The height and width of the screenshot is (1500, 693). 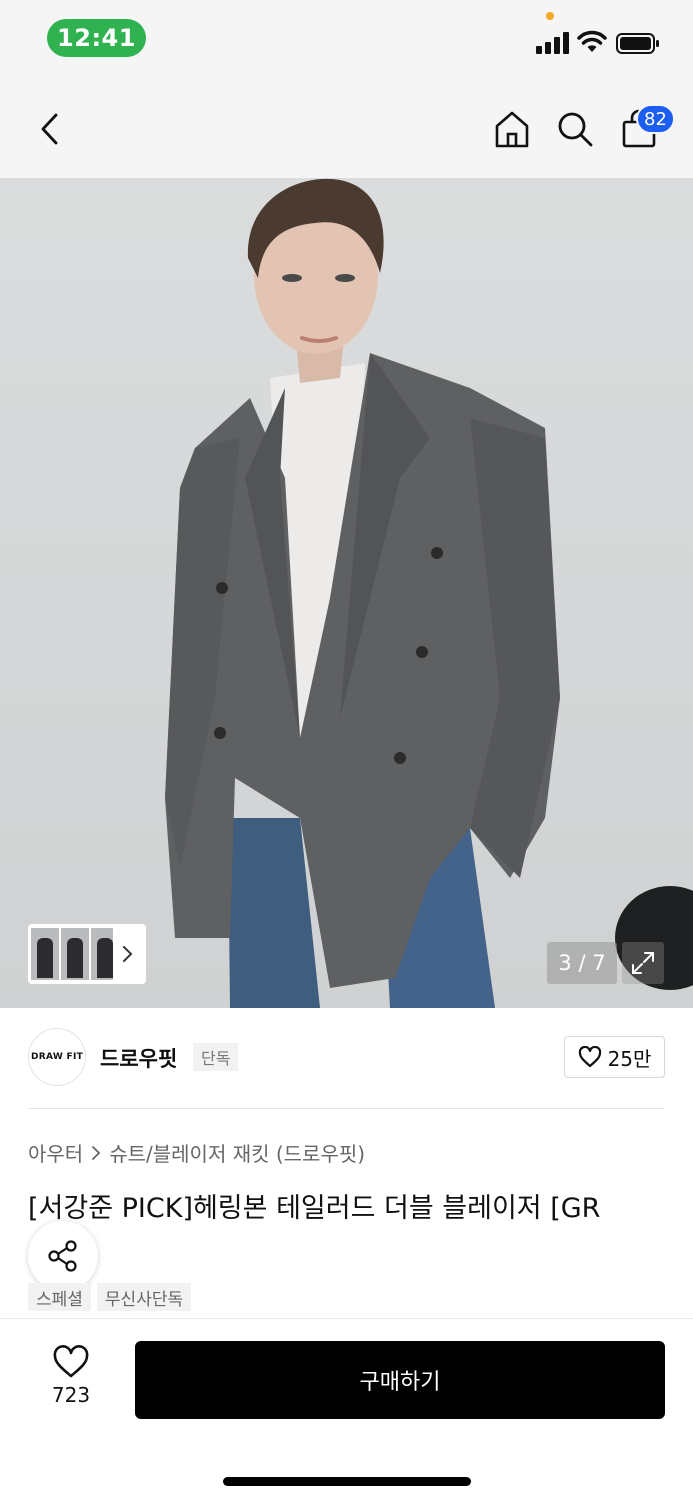 I want to click on breadcrumb: 아우터 슈트/블레이저 재킷 (드로우핏), so click(x=196, y=1152).